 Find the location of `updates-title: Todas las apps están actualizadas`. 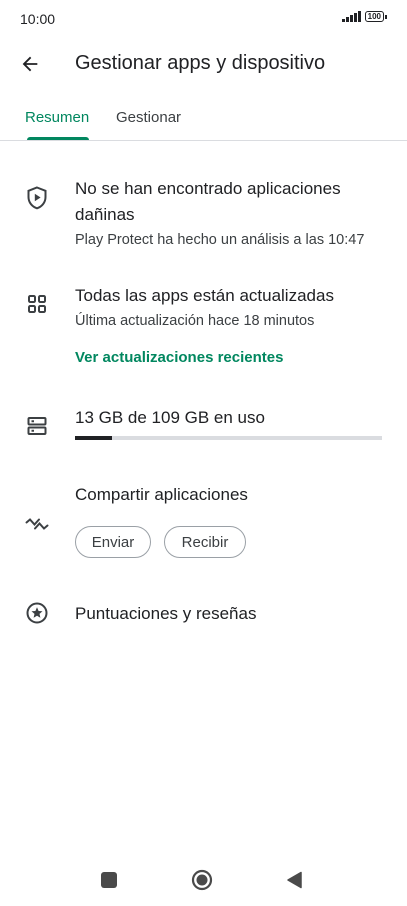

updates-title: Todas las apps están actualizadas is located at coordinates (204, 295).